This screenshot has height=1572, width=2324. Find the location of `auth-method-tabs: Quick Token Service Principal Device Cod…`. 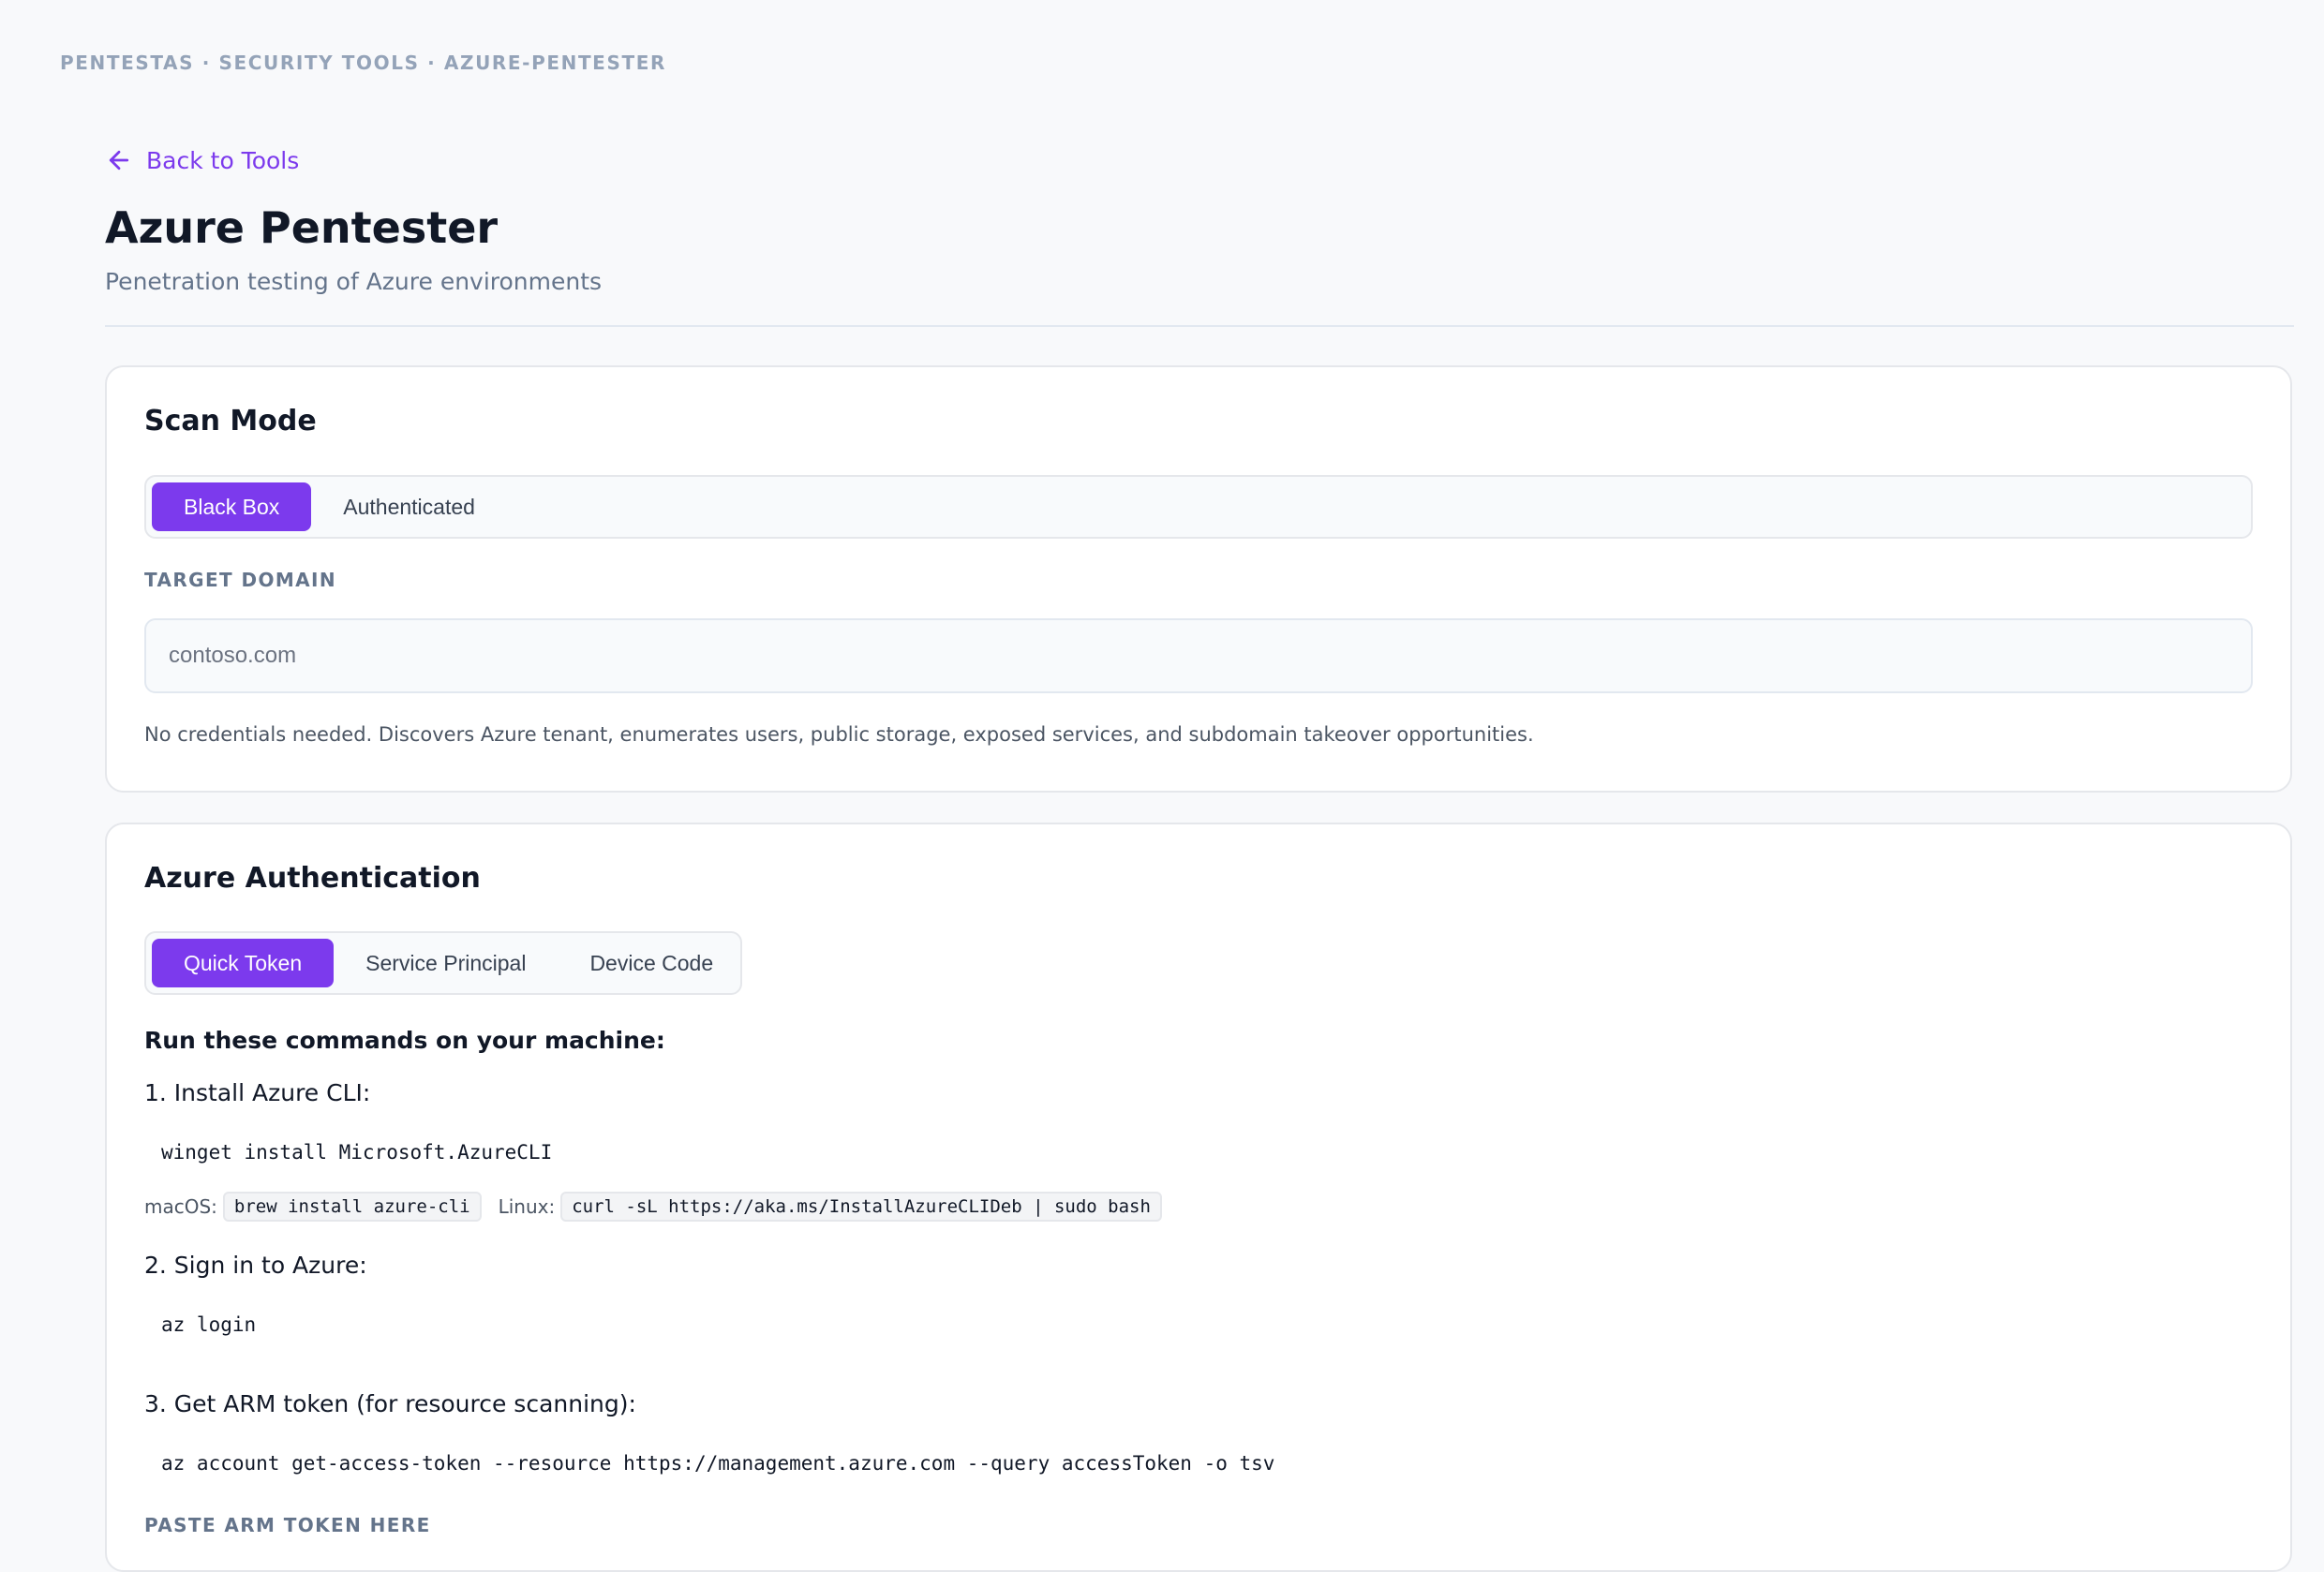

auth-method-tabs: Quick Token Service Principal Device Cod… is located at coordinates (443, 963).